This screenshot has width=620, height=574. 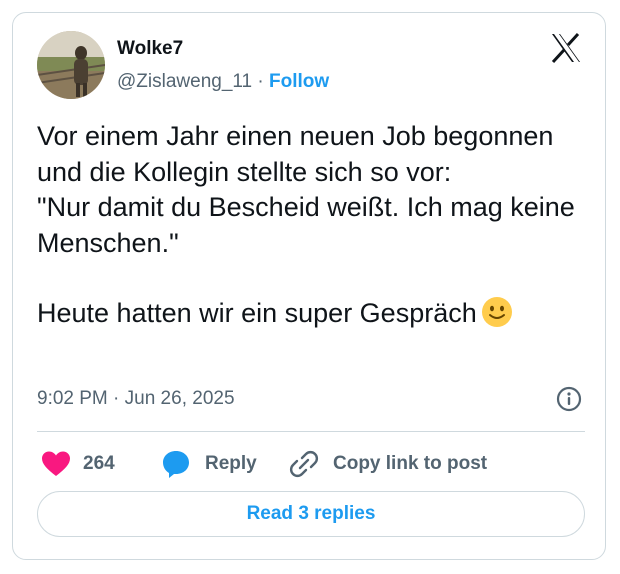 I want to click on info-icon, so click(x=569, y=399).